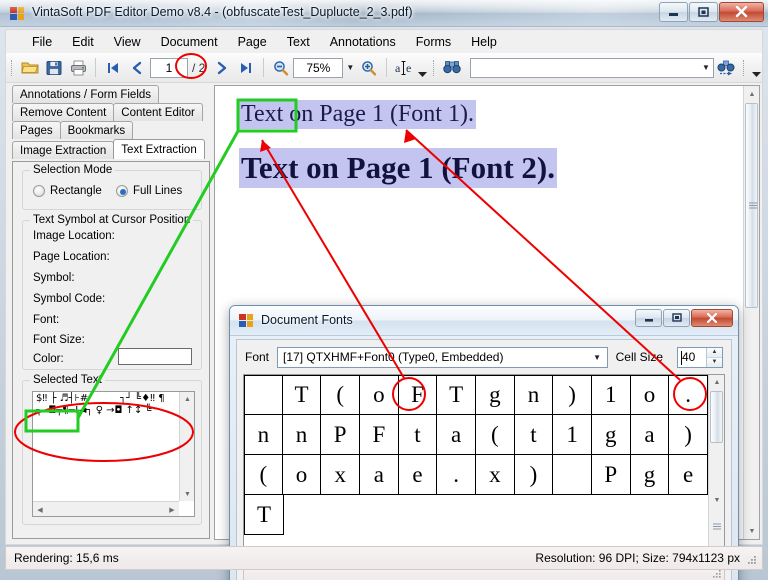 This screenshot has height=580, width=768. I want to click on menu-forms: Forms, so click(433, 42).